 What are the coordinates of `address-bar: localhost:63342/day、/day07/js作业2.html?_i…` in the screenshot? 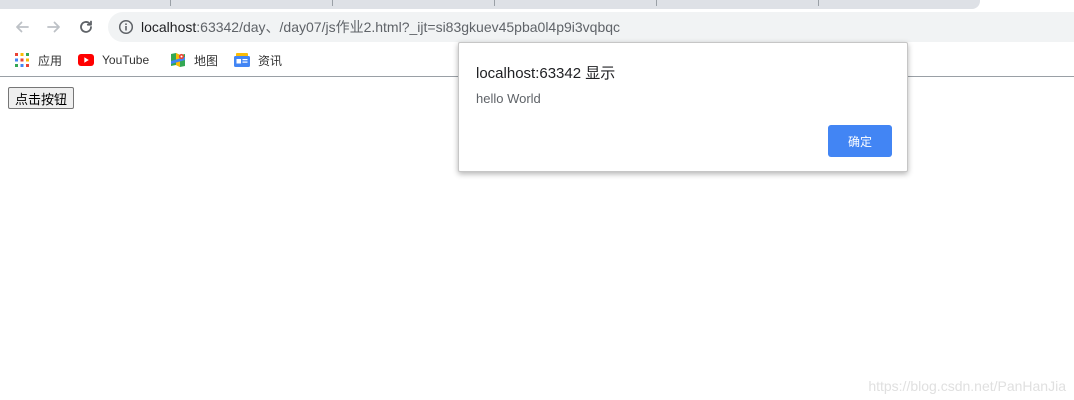 It's located at (591, 27).